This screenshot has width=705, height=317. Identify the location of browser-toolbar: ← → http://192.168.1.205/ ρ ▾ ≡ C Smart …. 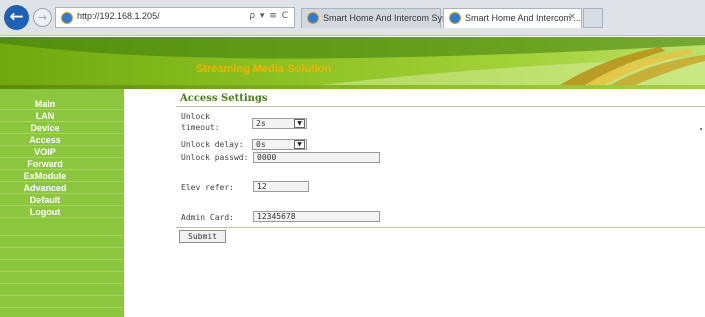
(352, 18).